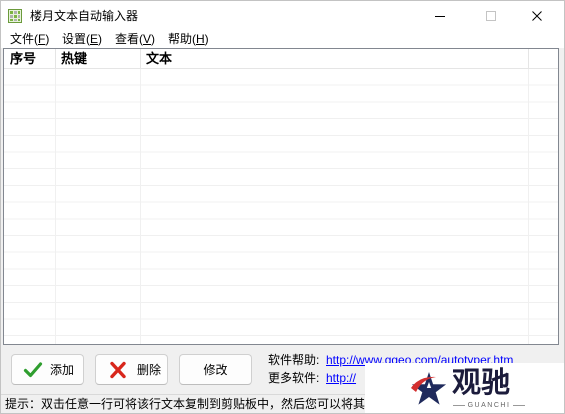 Image resolution: width=565 pixels, height=414 pixels. I want to click on menu-help-accelerator: H, so click(200, 39).